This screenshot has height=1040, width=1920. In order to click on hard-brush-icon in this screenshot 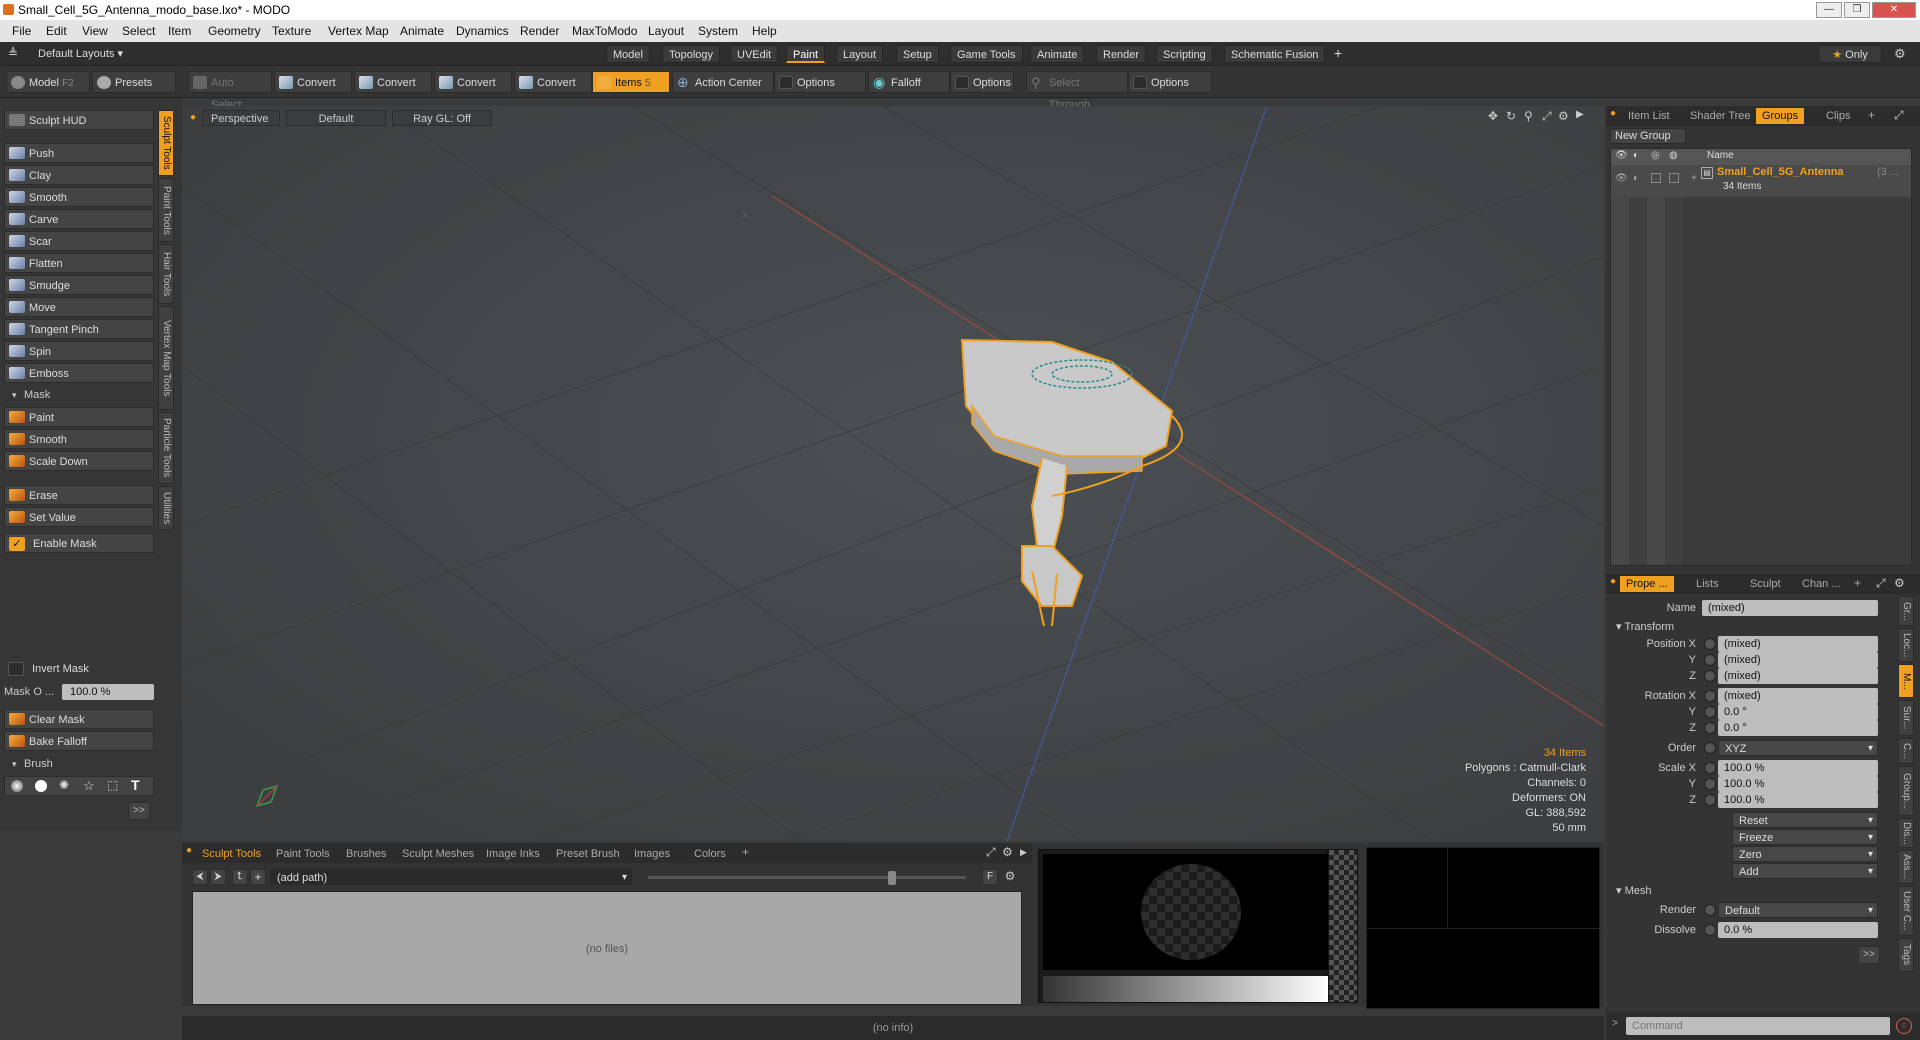, I will do `click(41, 786)`.